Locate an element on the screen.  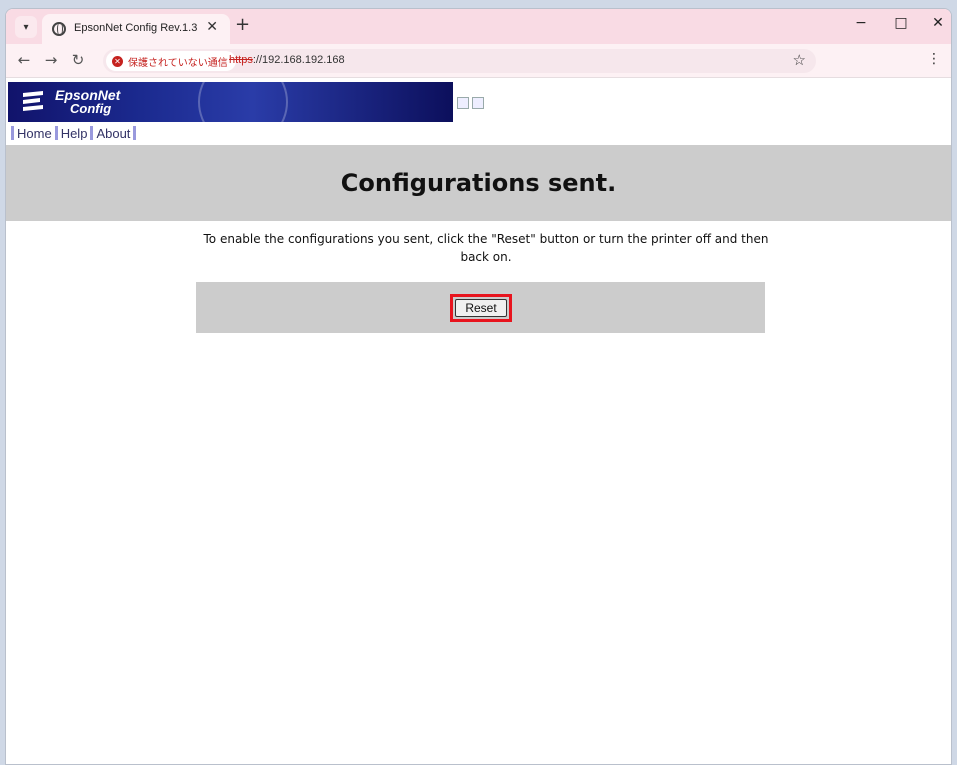
url-text: https://192.168.192.168 is located at coordinates (287, 60).